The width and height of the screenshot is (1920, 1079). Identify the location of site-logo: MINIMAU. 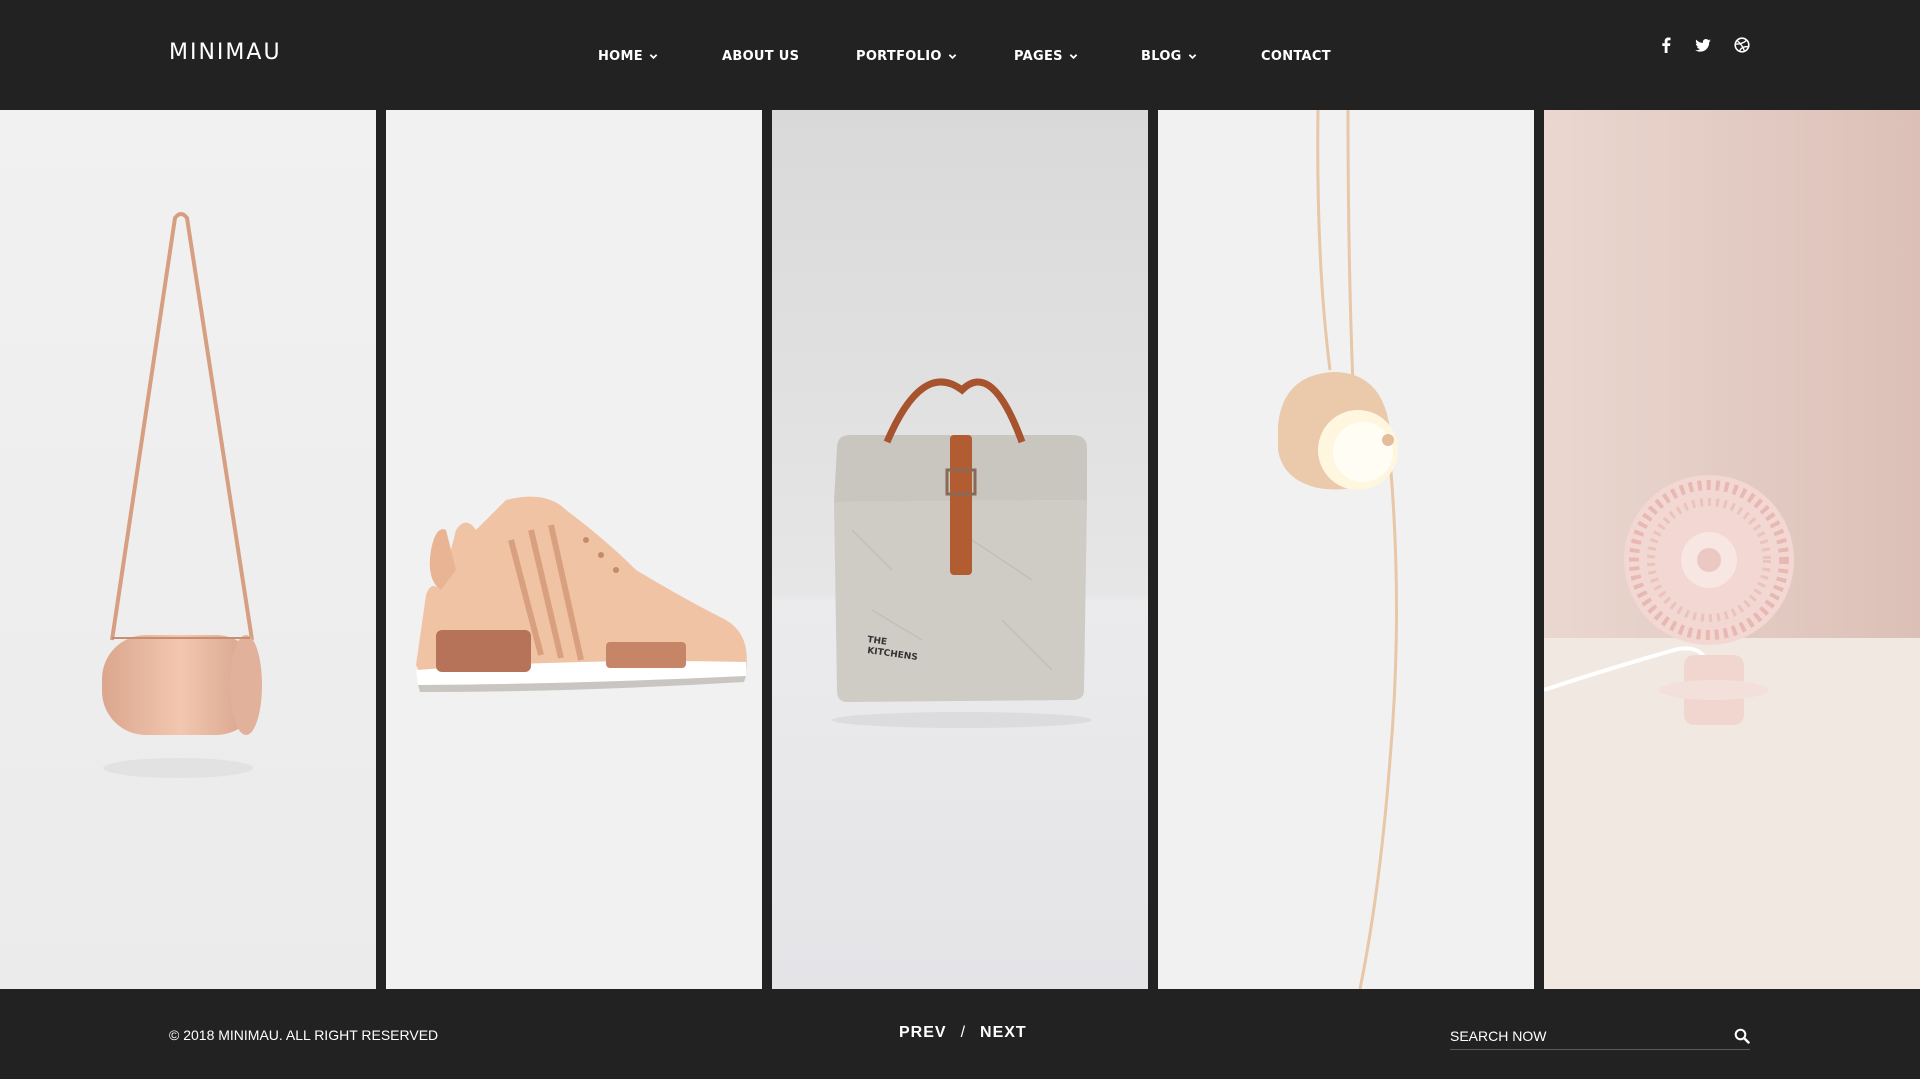
(225, 52).